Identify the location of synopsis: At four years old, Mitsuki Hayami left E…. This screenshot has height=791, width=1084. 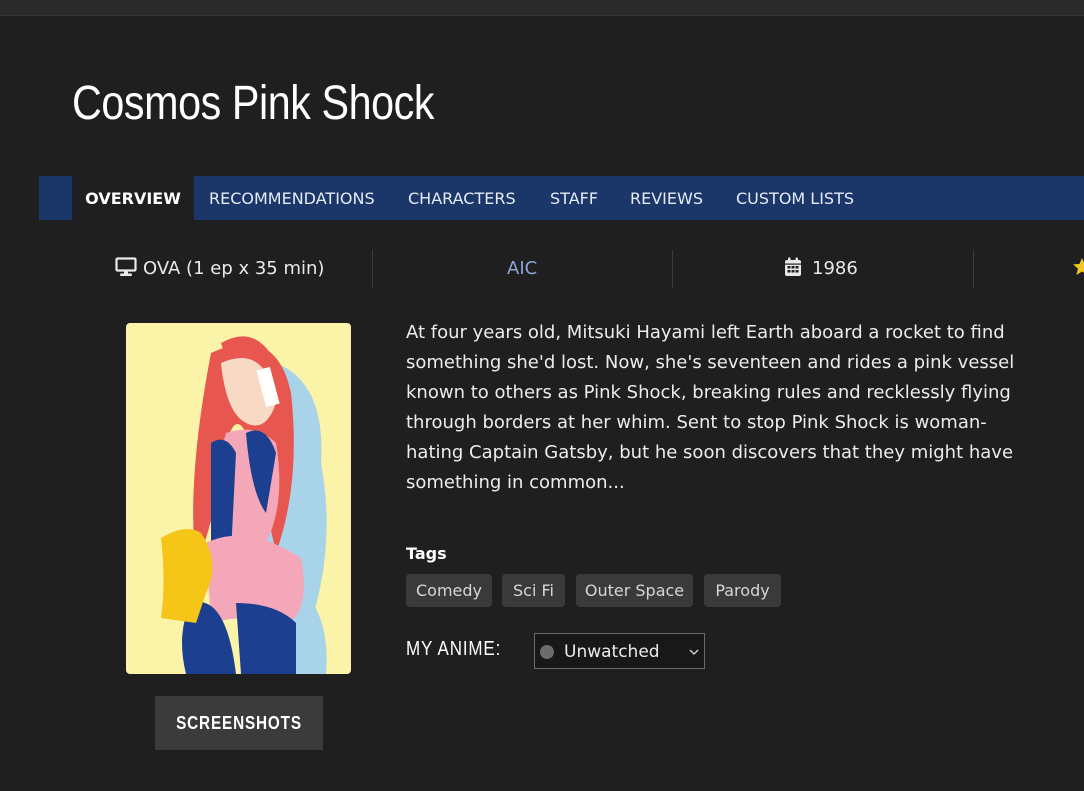
(710, 407).